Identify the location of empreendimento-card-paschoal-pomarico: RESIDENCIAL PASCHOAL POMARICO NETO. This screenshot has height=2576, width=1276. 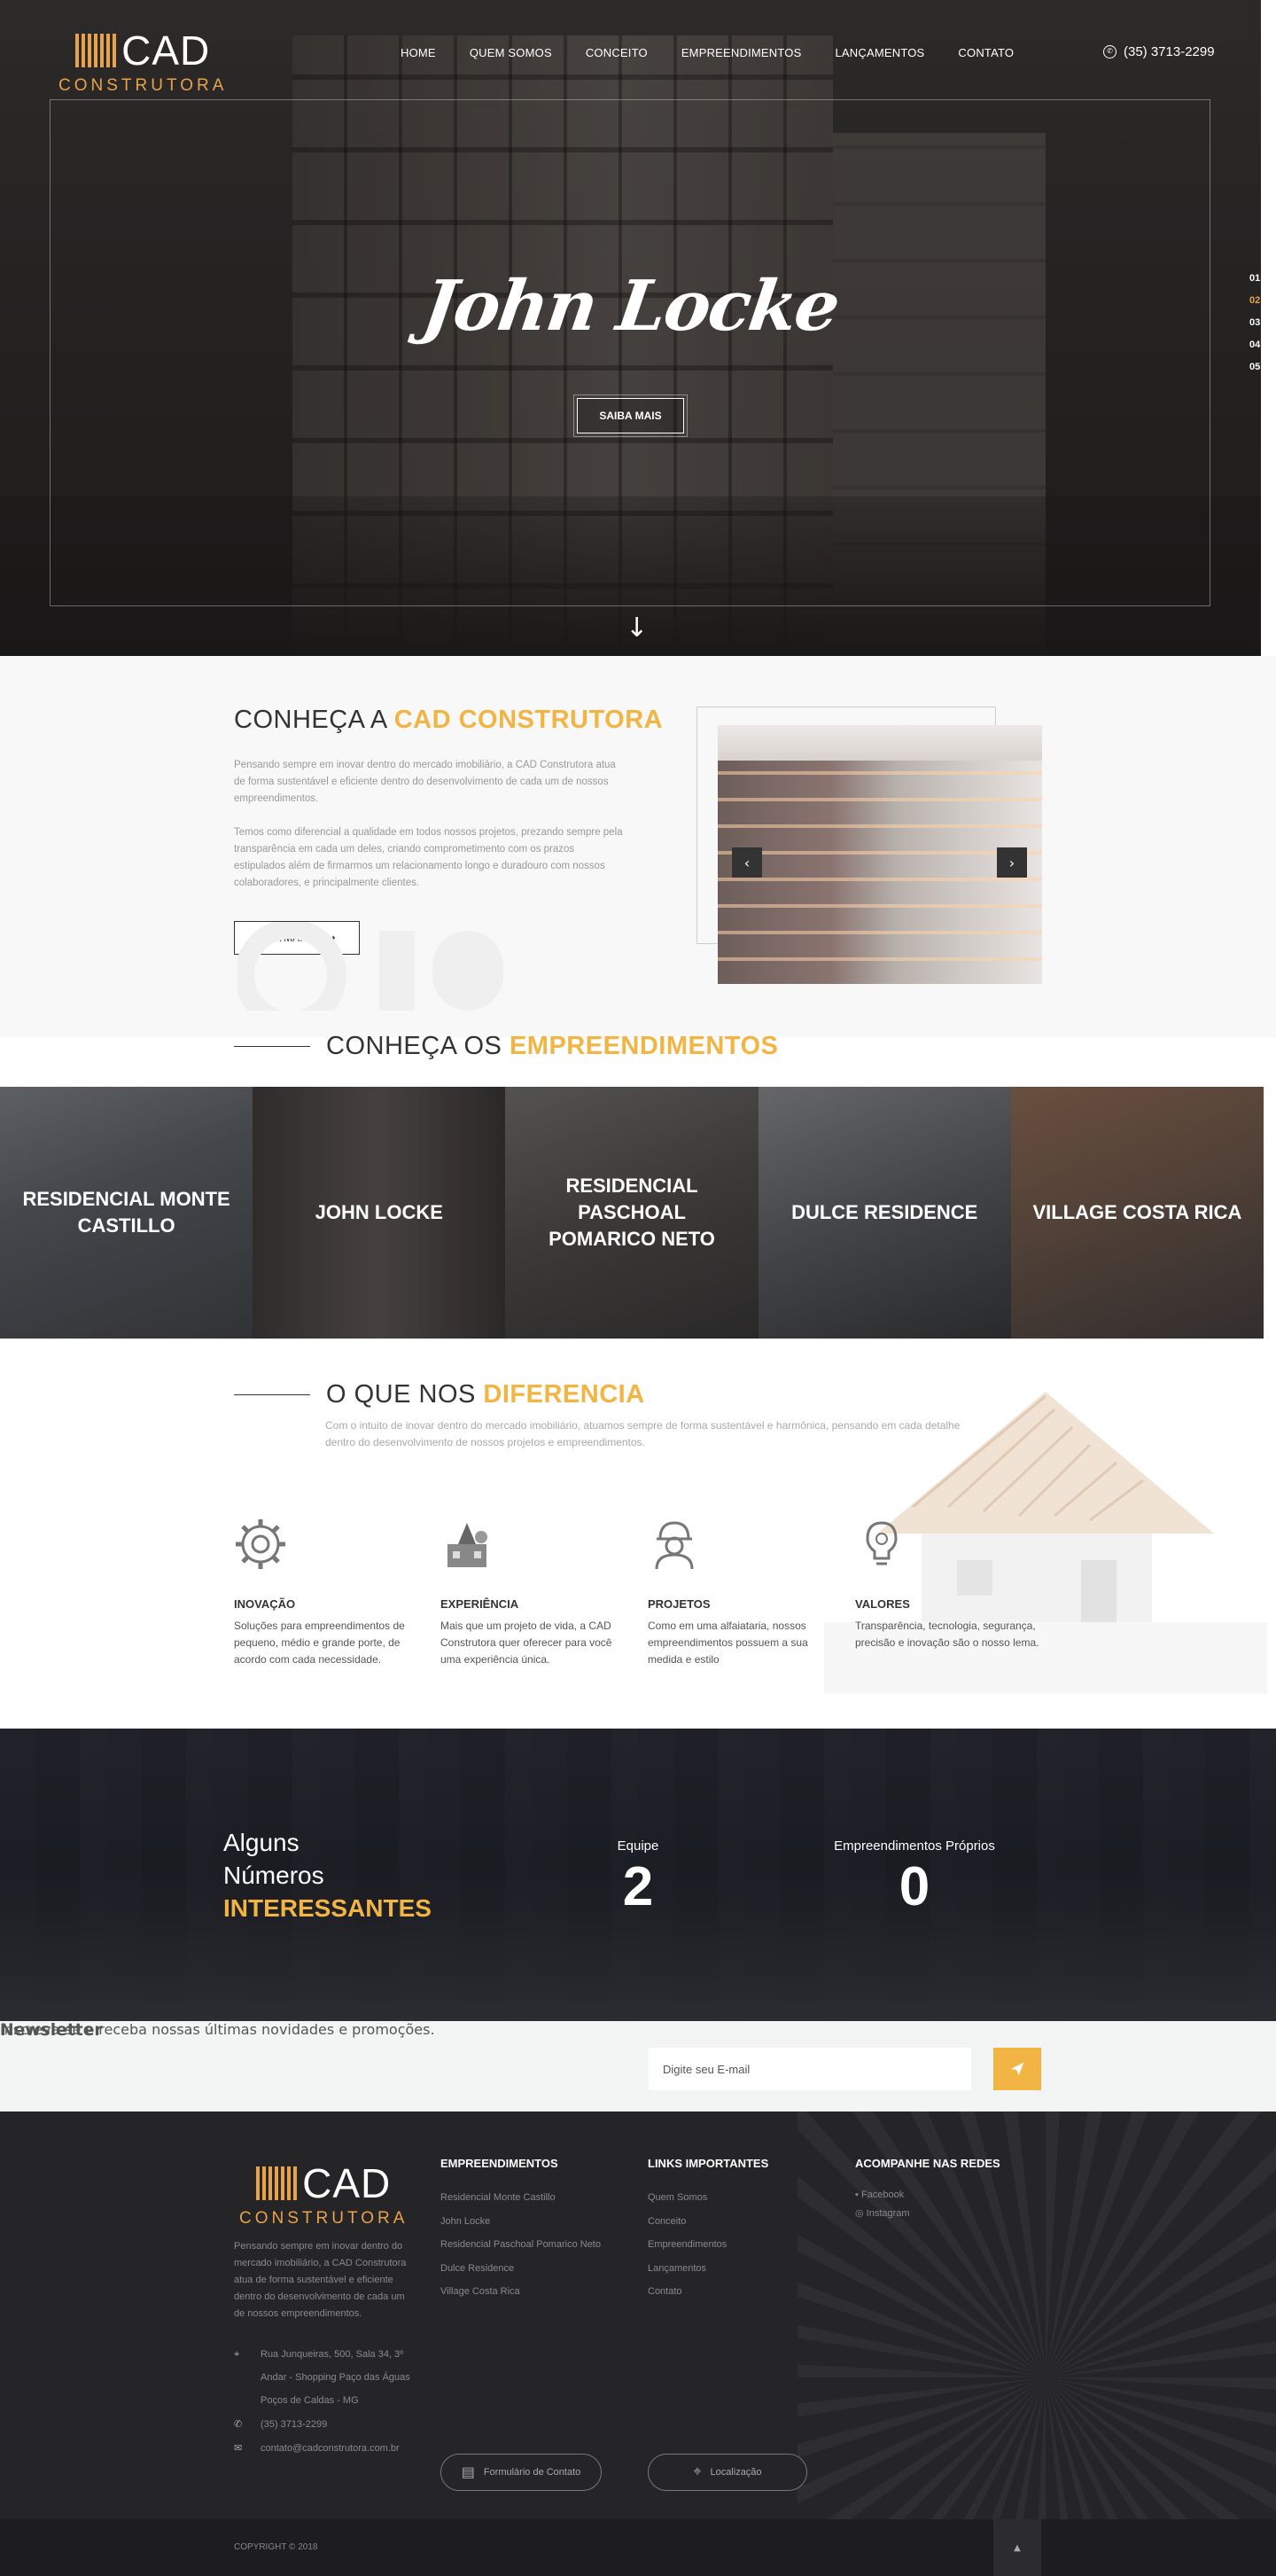
(632, 1213).